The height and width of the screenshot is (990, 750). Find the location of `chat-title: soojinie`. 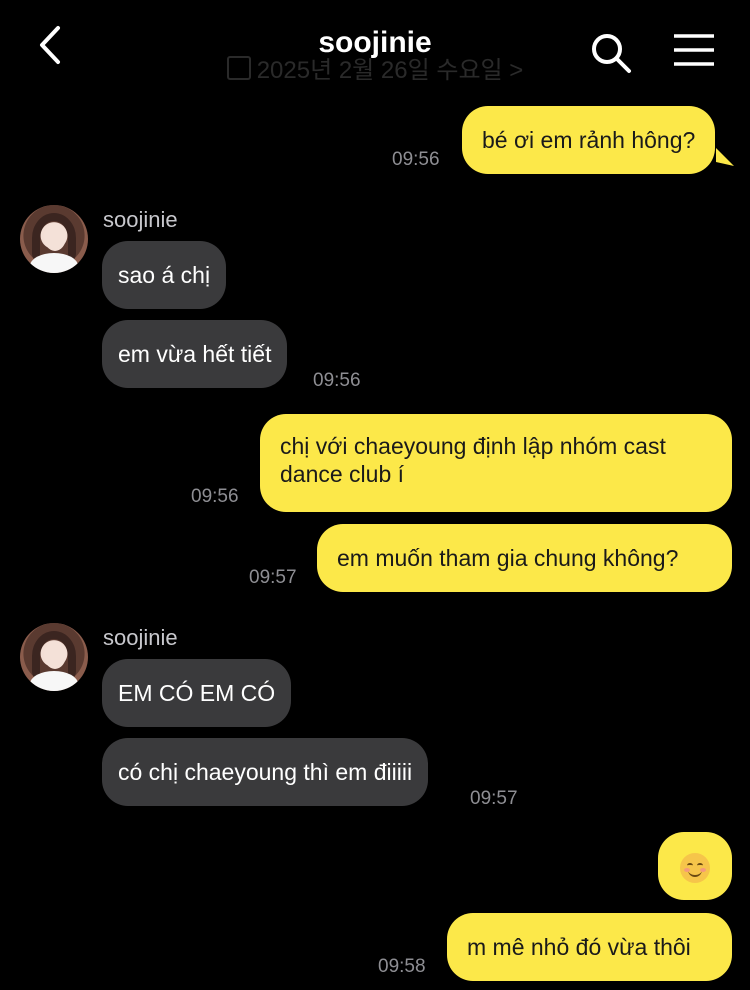

chat-title: soojinie is located at coordinates (375, 42).